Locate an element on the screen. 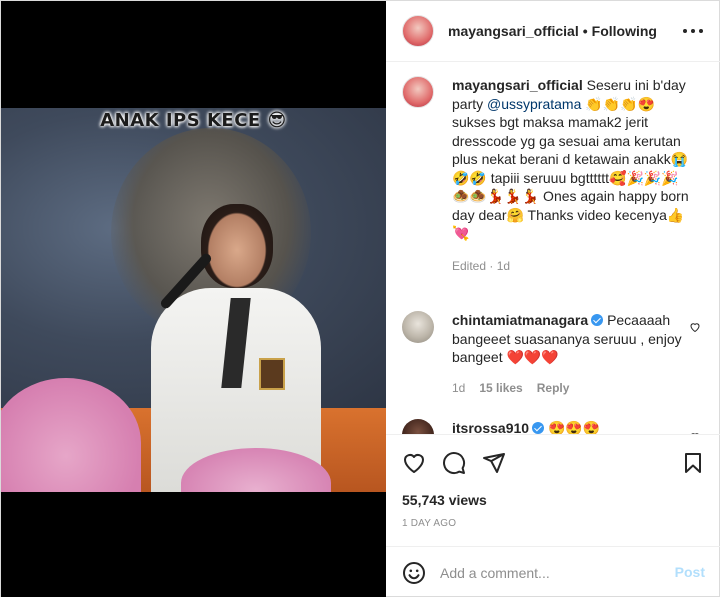 The image size is (720, 597). add-comment-bar: Post is located at coordinates (553, 571).